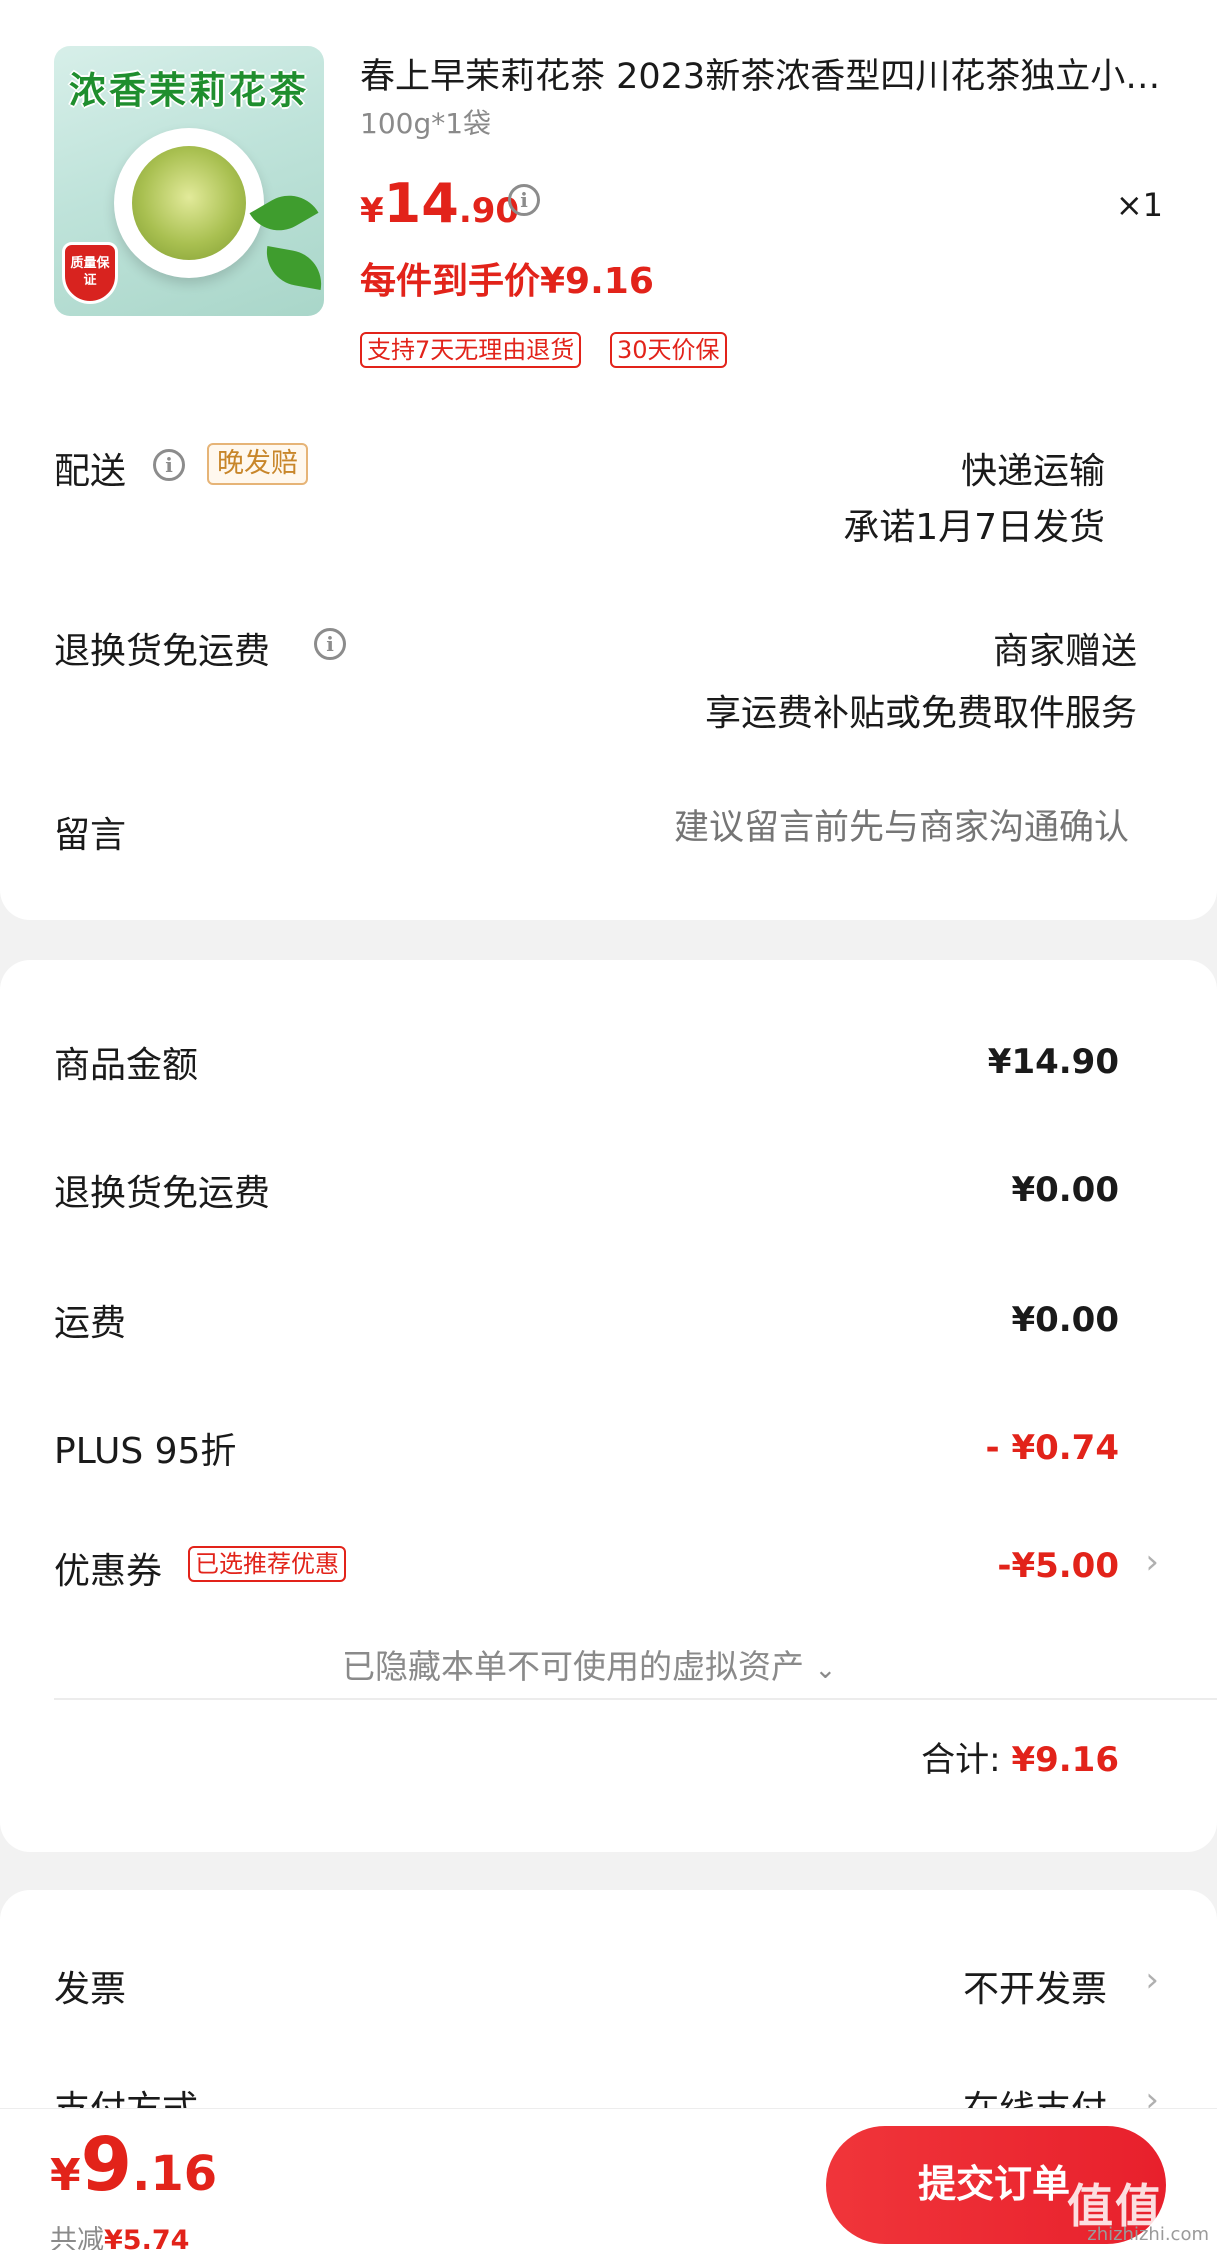 The height and width of the screenshot is (2250, 1217). What do you see at coordinates (635, 1699) in the screenshot?
I see `summary-divider` at bounding box center [635, 1699].